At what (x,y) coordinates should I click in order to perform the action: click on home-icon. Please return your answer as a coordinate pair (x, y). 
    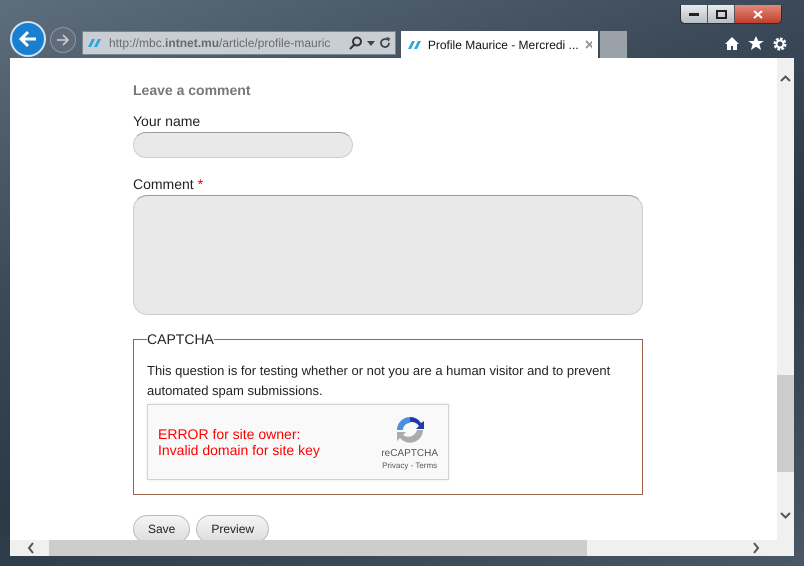
    Looking at the image, I should click on (732, 43).